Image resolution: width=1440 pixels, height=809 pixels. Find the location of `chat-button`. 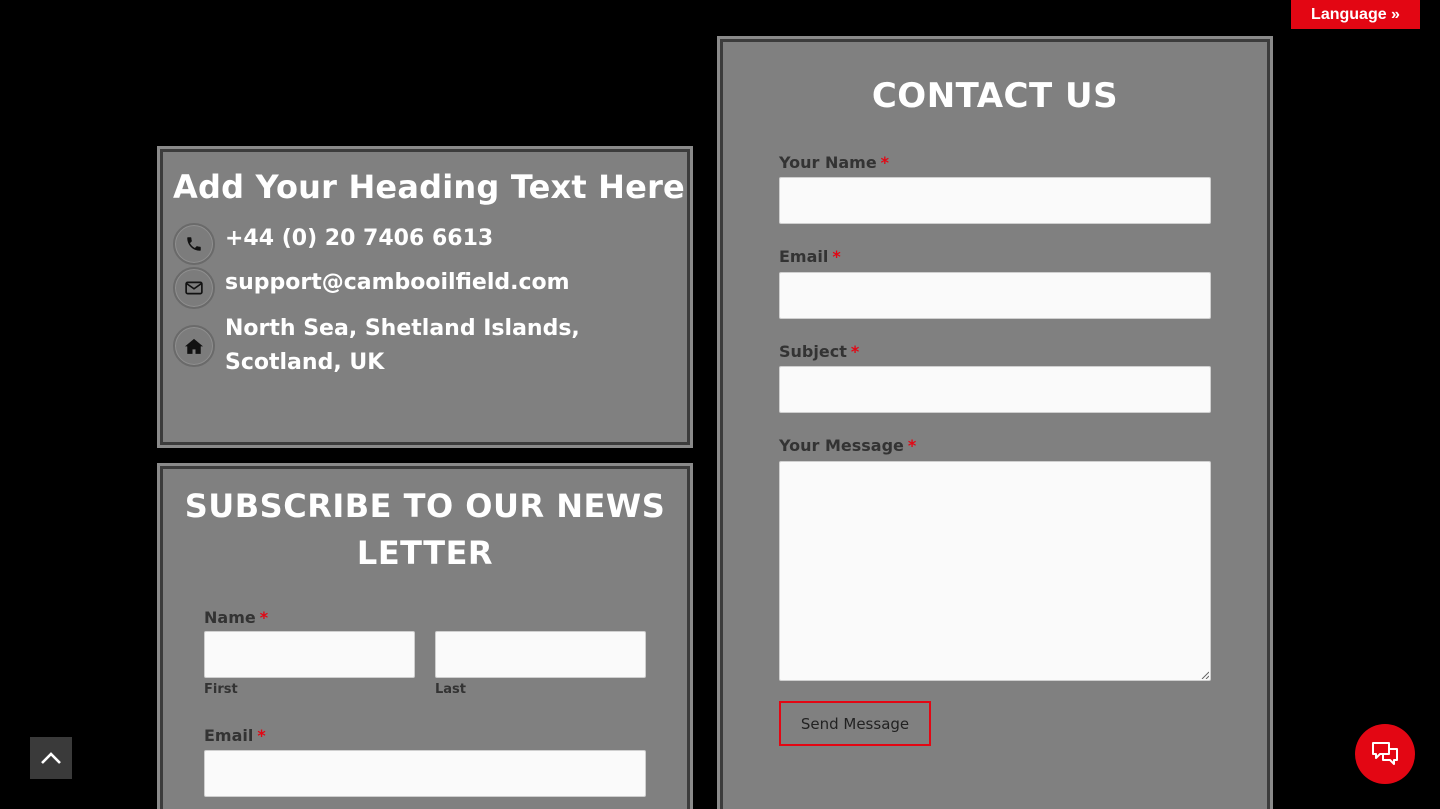

chat-button is located at coordinates (1385, 754).